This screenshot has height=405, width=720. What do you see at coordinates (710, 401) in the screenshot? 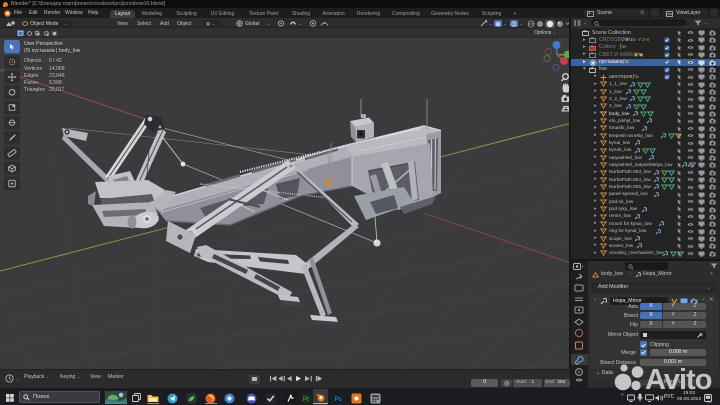
I see `svg-text: 23` at bounding box center [710, 401].